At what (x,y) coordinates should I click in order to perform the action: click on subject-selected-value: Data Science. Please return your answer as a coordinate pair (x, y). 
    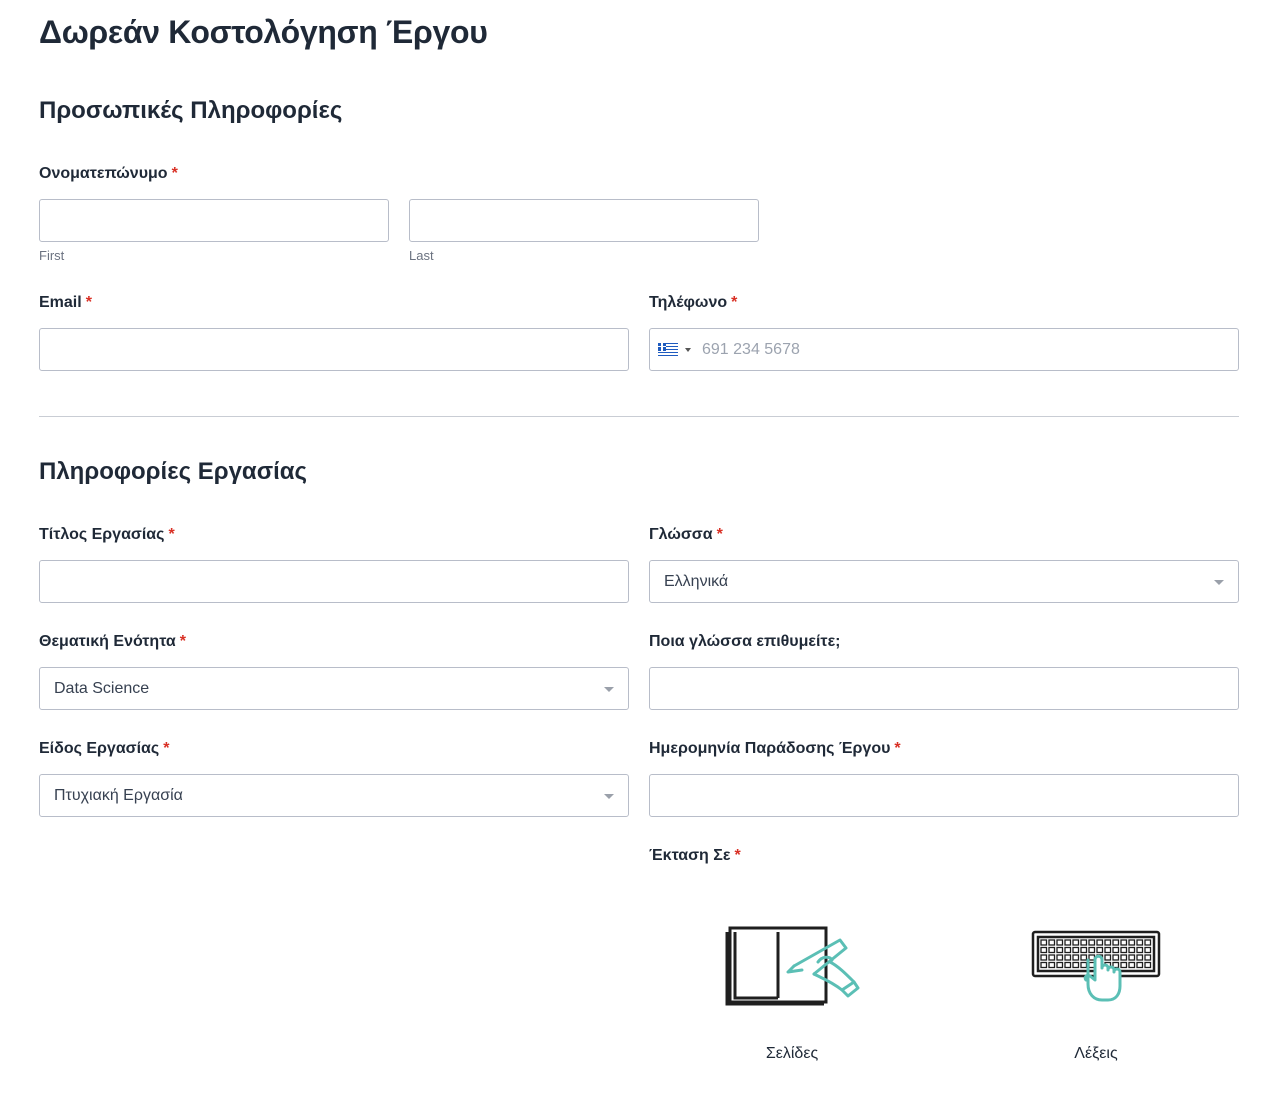
    Looking at the image, I should click on (102, 688).